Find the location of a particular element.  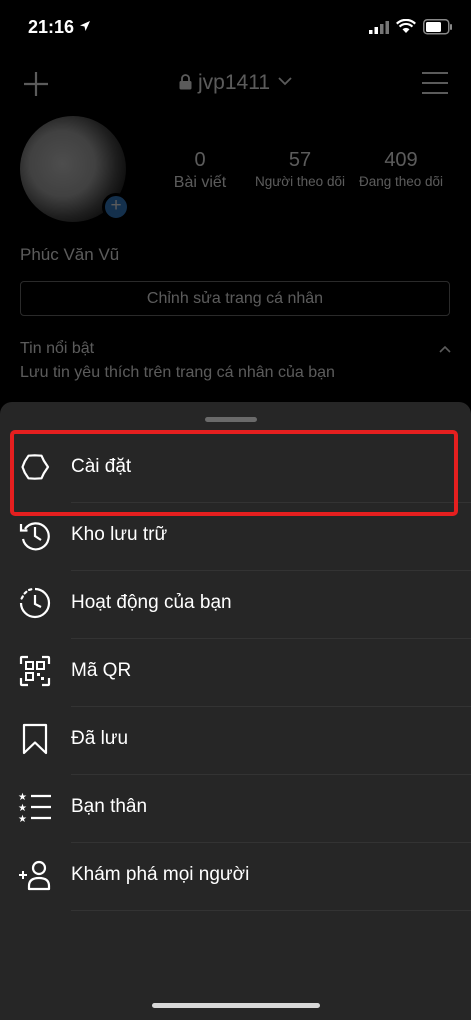

following-stat: 409 Đang theo dõi is located at coordinates (401, 169).